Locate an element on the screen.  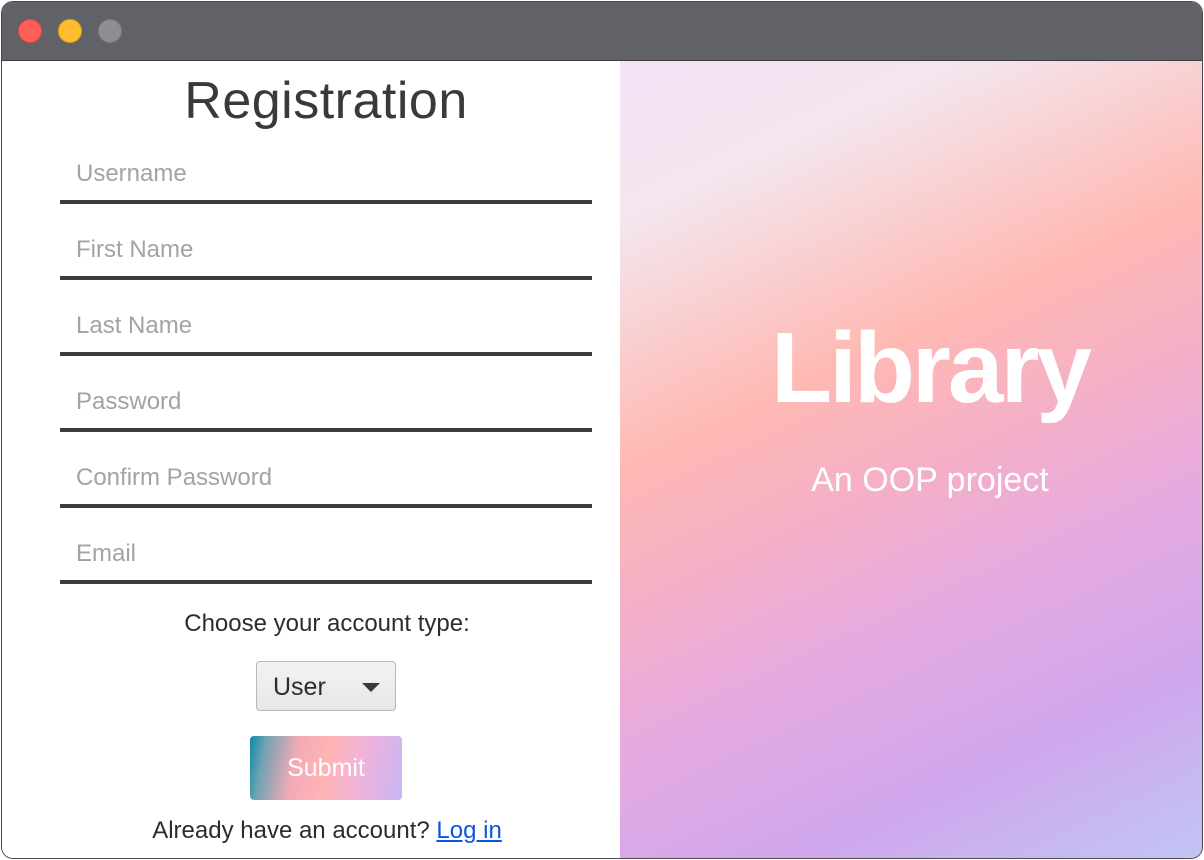
login-prompt-line: Already have an account? Log in is located at coordinates (327, 831).